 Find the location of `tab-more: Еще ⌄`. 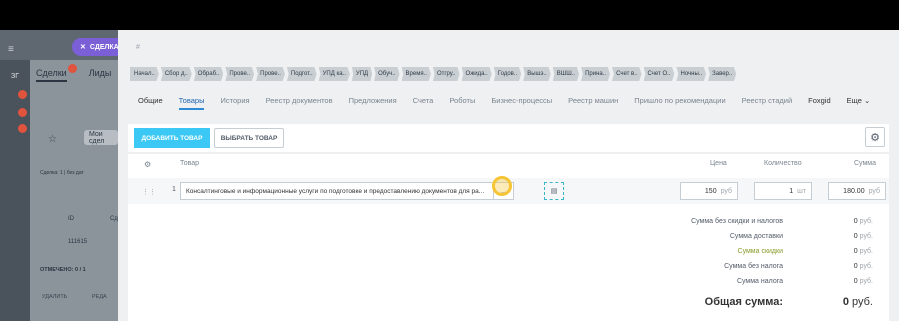

tab-more: Еще ⌄ is located at coordinates (859, 103).